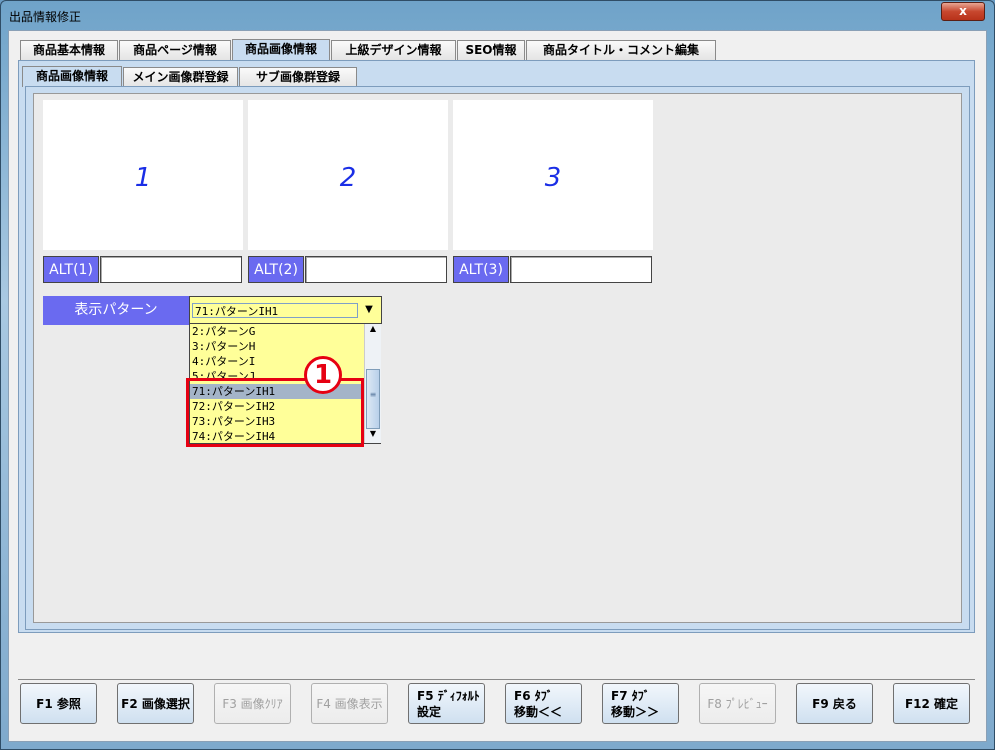 The height and width of the screenshot is (750, 995). What do you see at coordinates (621, 50) in the screenshot?
I see `tab-title-comment: 商品タイトル・コメント編集` at bounding box center [621, 50].